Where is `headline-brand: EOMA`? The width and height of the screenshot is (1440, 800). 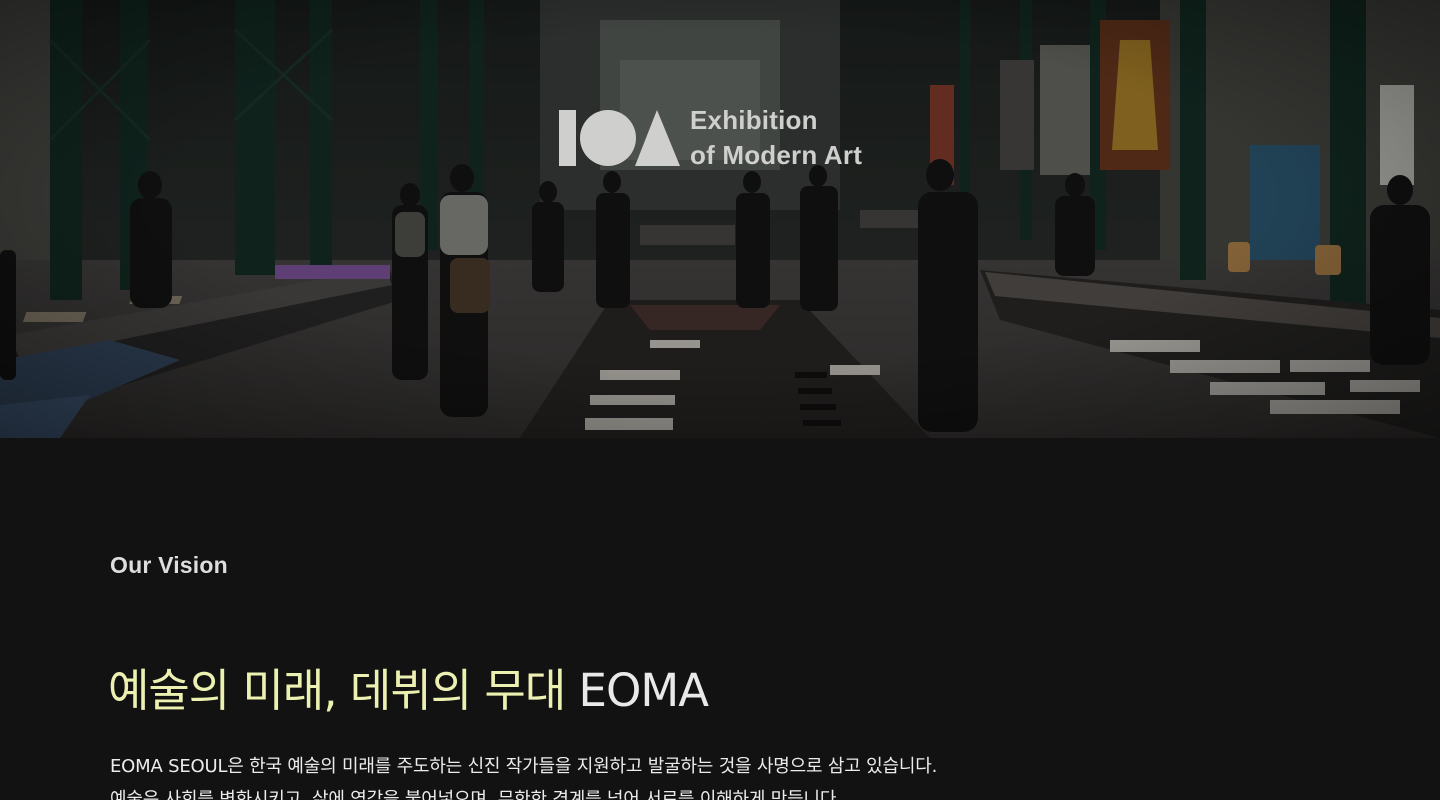 headline-brand: EOMA is located at coordinates (643, 690).